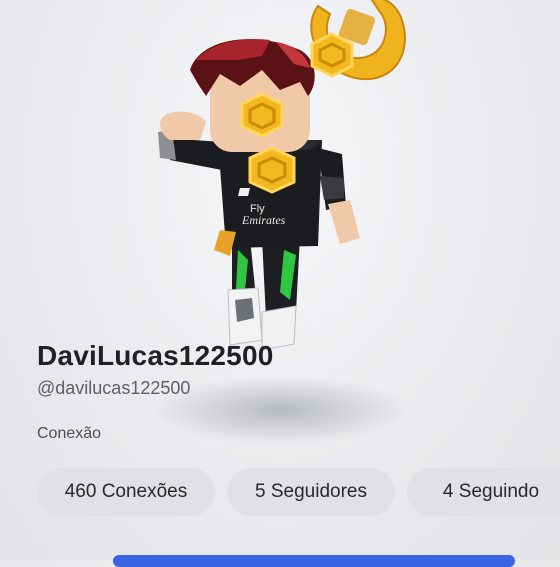 This screenshot has height=567, width=560. I want to click on primary-action-button, so click(314, 561).